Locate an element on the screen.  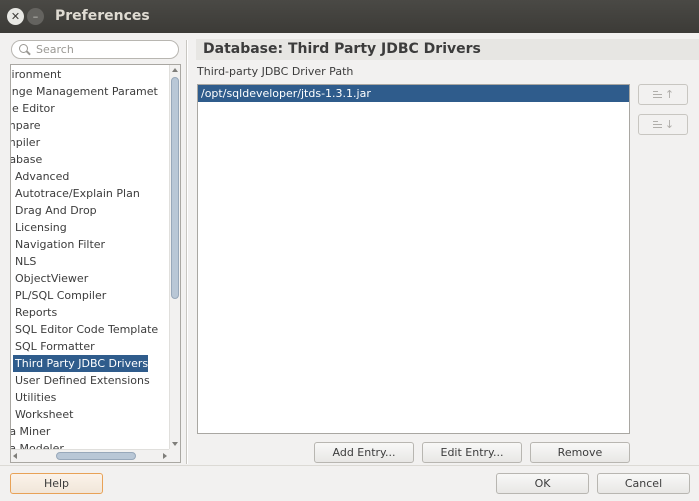
tree-item: Worksheet is located at coordinates (42, 414).